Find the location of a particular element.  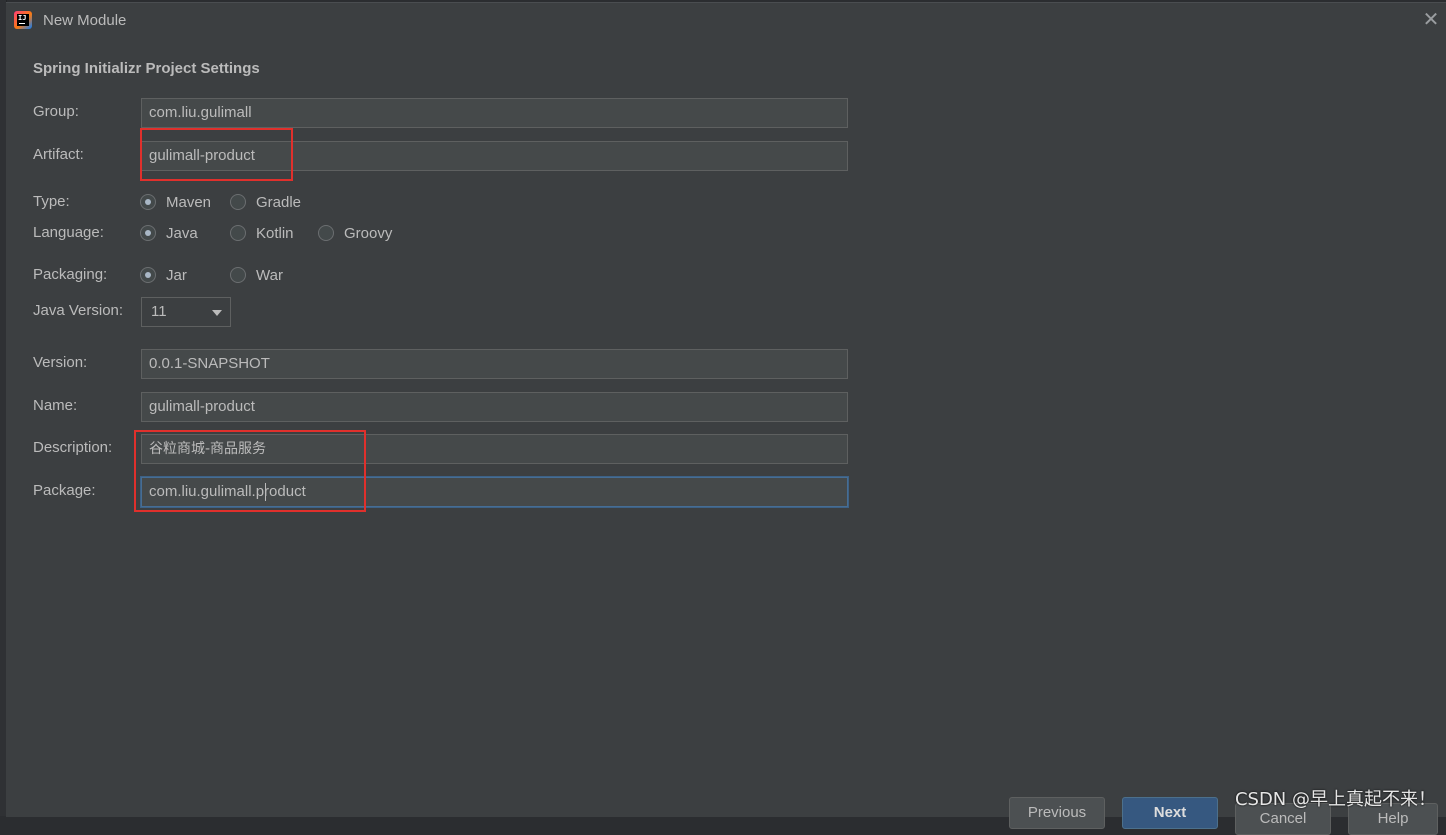

radio-label: Groovy is located at coordinates (368, 233).